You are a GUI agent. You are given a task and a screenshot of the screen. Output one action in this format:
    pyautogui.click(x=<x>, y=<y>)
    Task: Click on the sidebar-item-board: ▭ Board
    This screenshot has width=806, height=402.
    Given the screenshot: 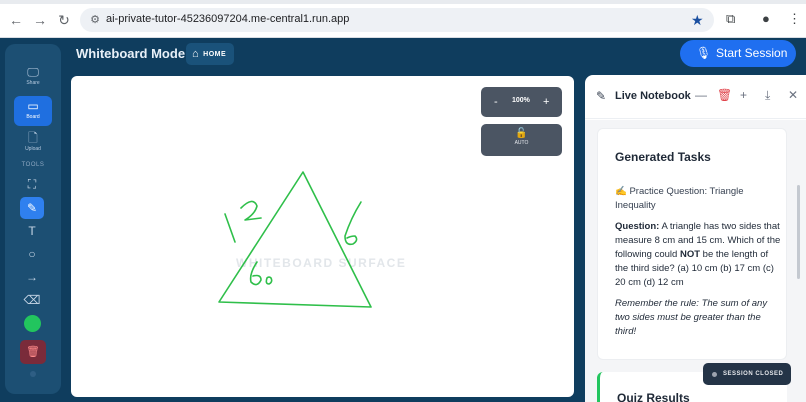 What is the action you would take?
    pyautogui.click(x=33, y=111)
    